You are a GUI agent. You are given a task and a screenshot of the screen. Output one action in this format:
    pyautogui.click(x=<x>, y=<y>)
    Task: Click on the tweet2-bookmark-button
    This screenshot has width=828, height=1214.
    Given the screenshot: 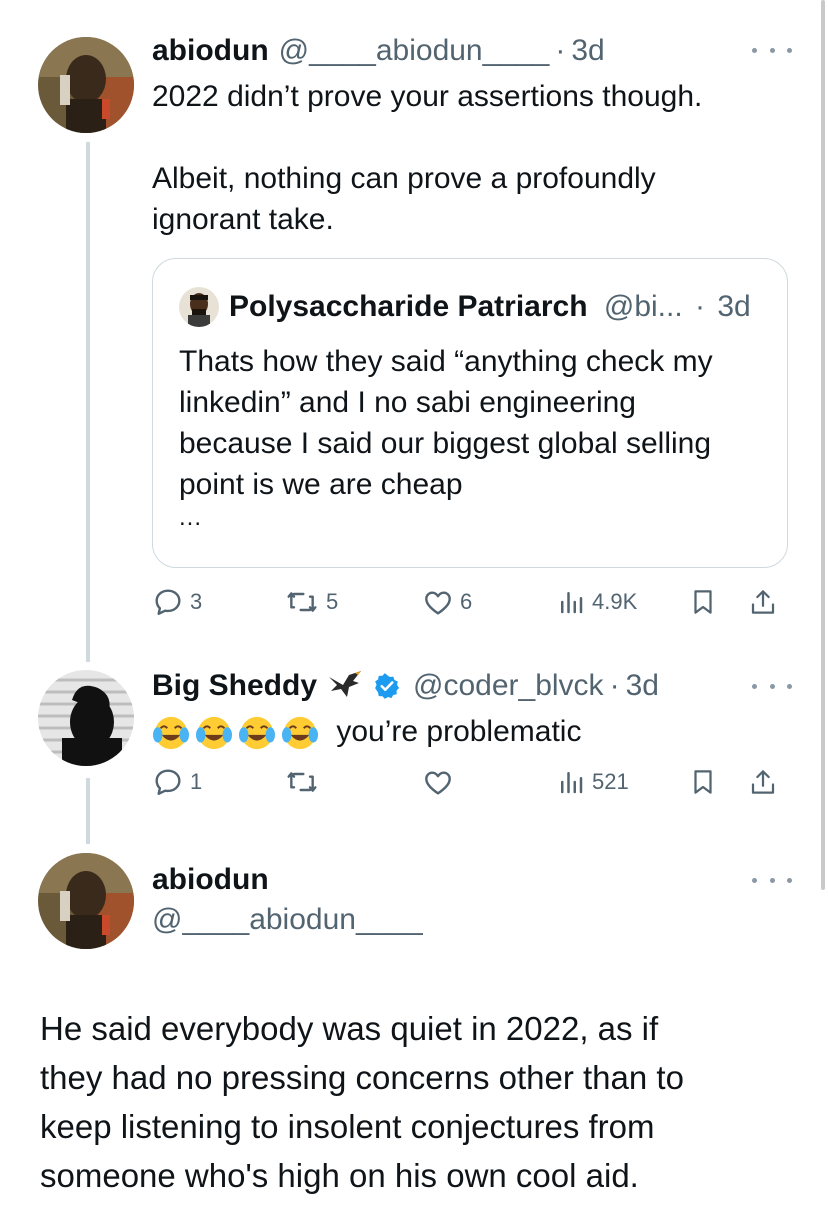 What is the action you would take?
    pyautogui.click(x=703, y=782)
    